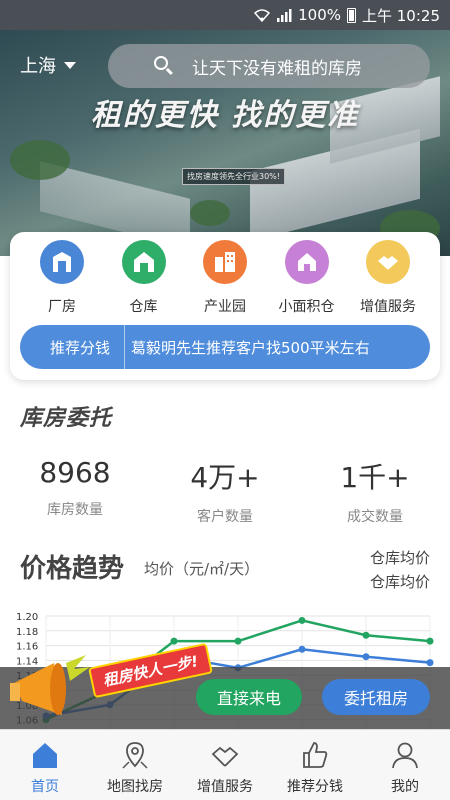  I want to click on category-factory: 厂房, so click(62, 278).